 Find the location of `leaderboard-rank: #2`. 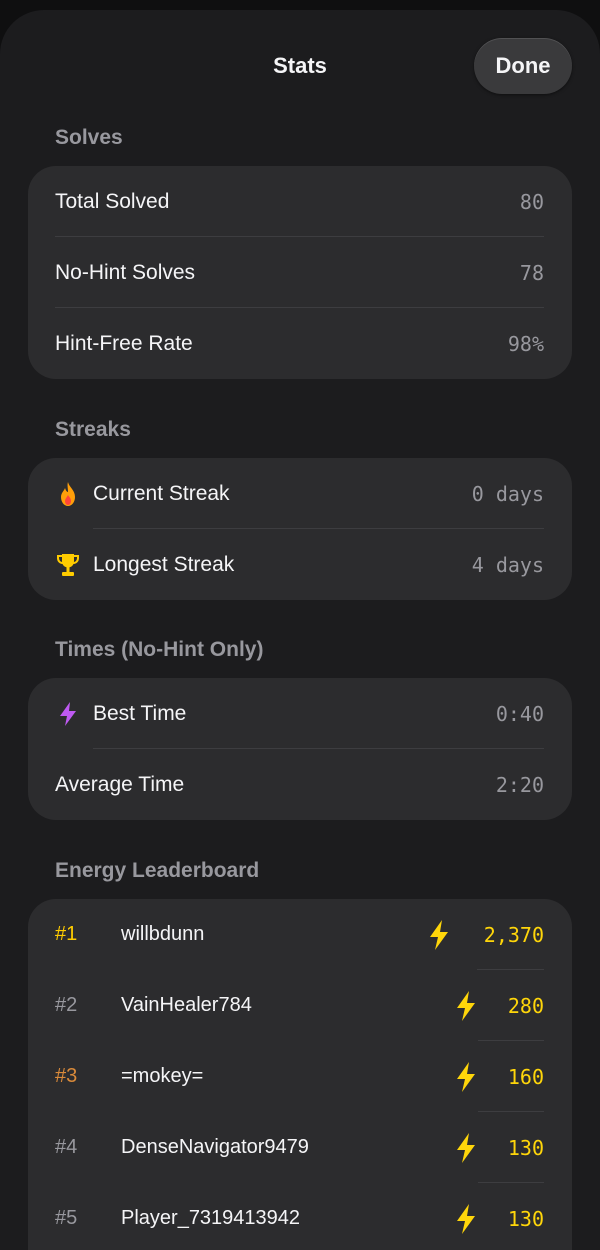

leaderboard-rank: #2 is located at coordinates (66, 1005).